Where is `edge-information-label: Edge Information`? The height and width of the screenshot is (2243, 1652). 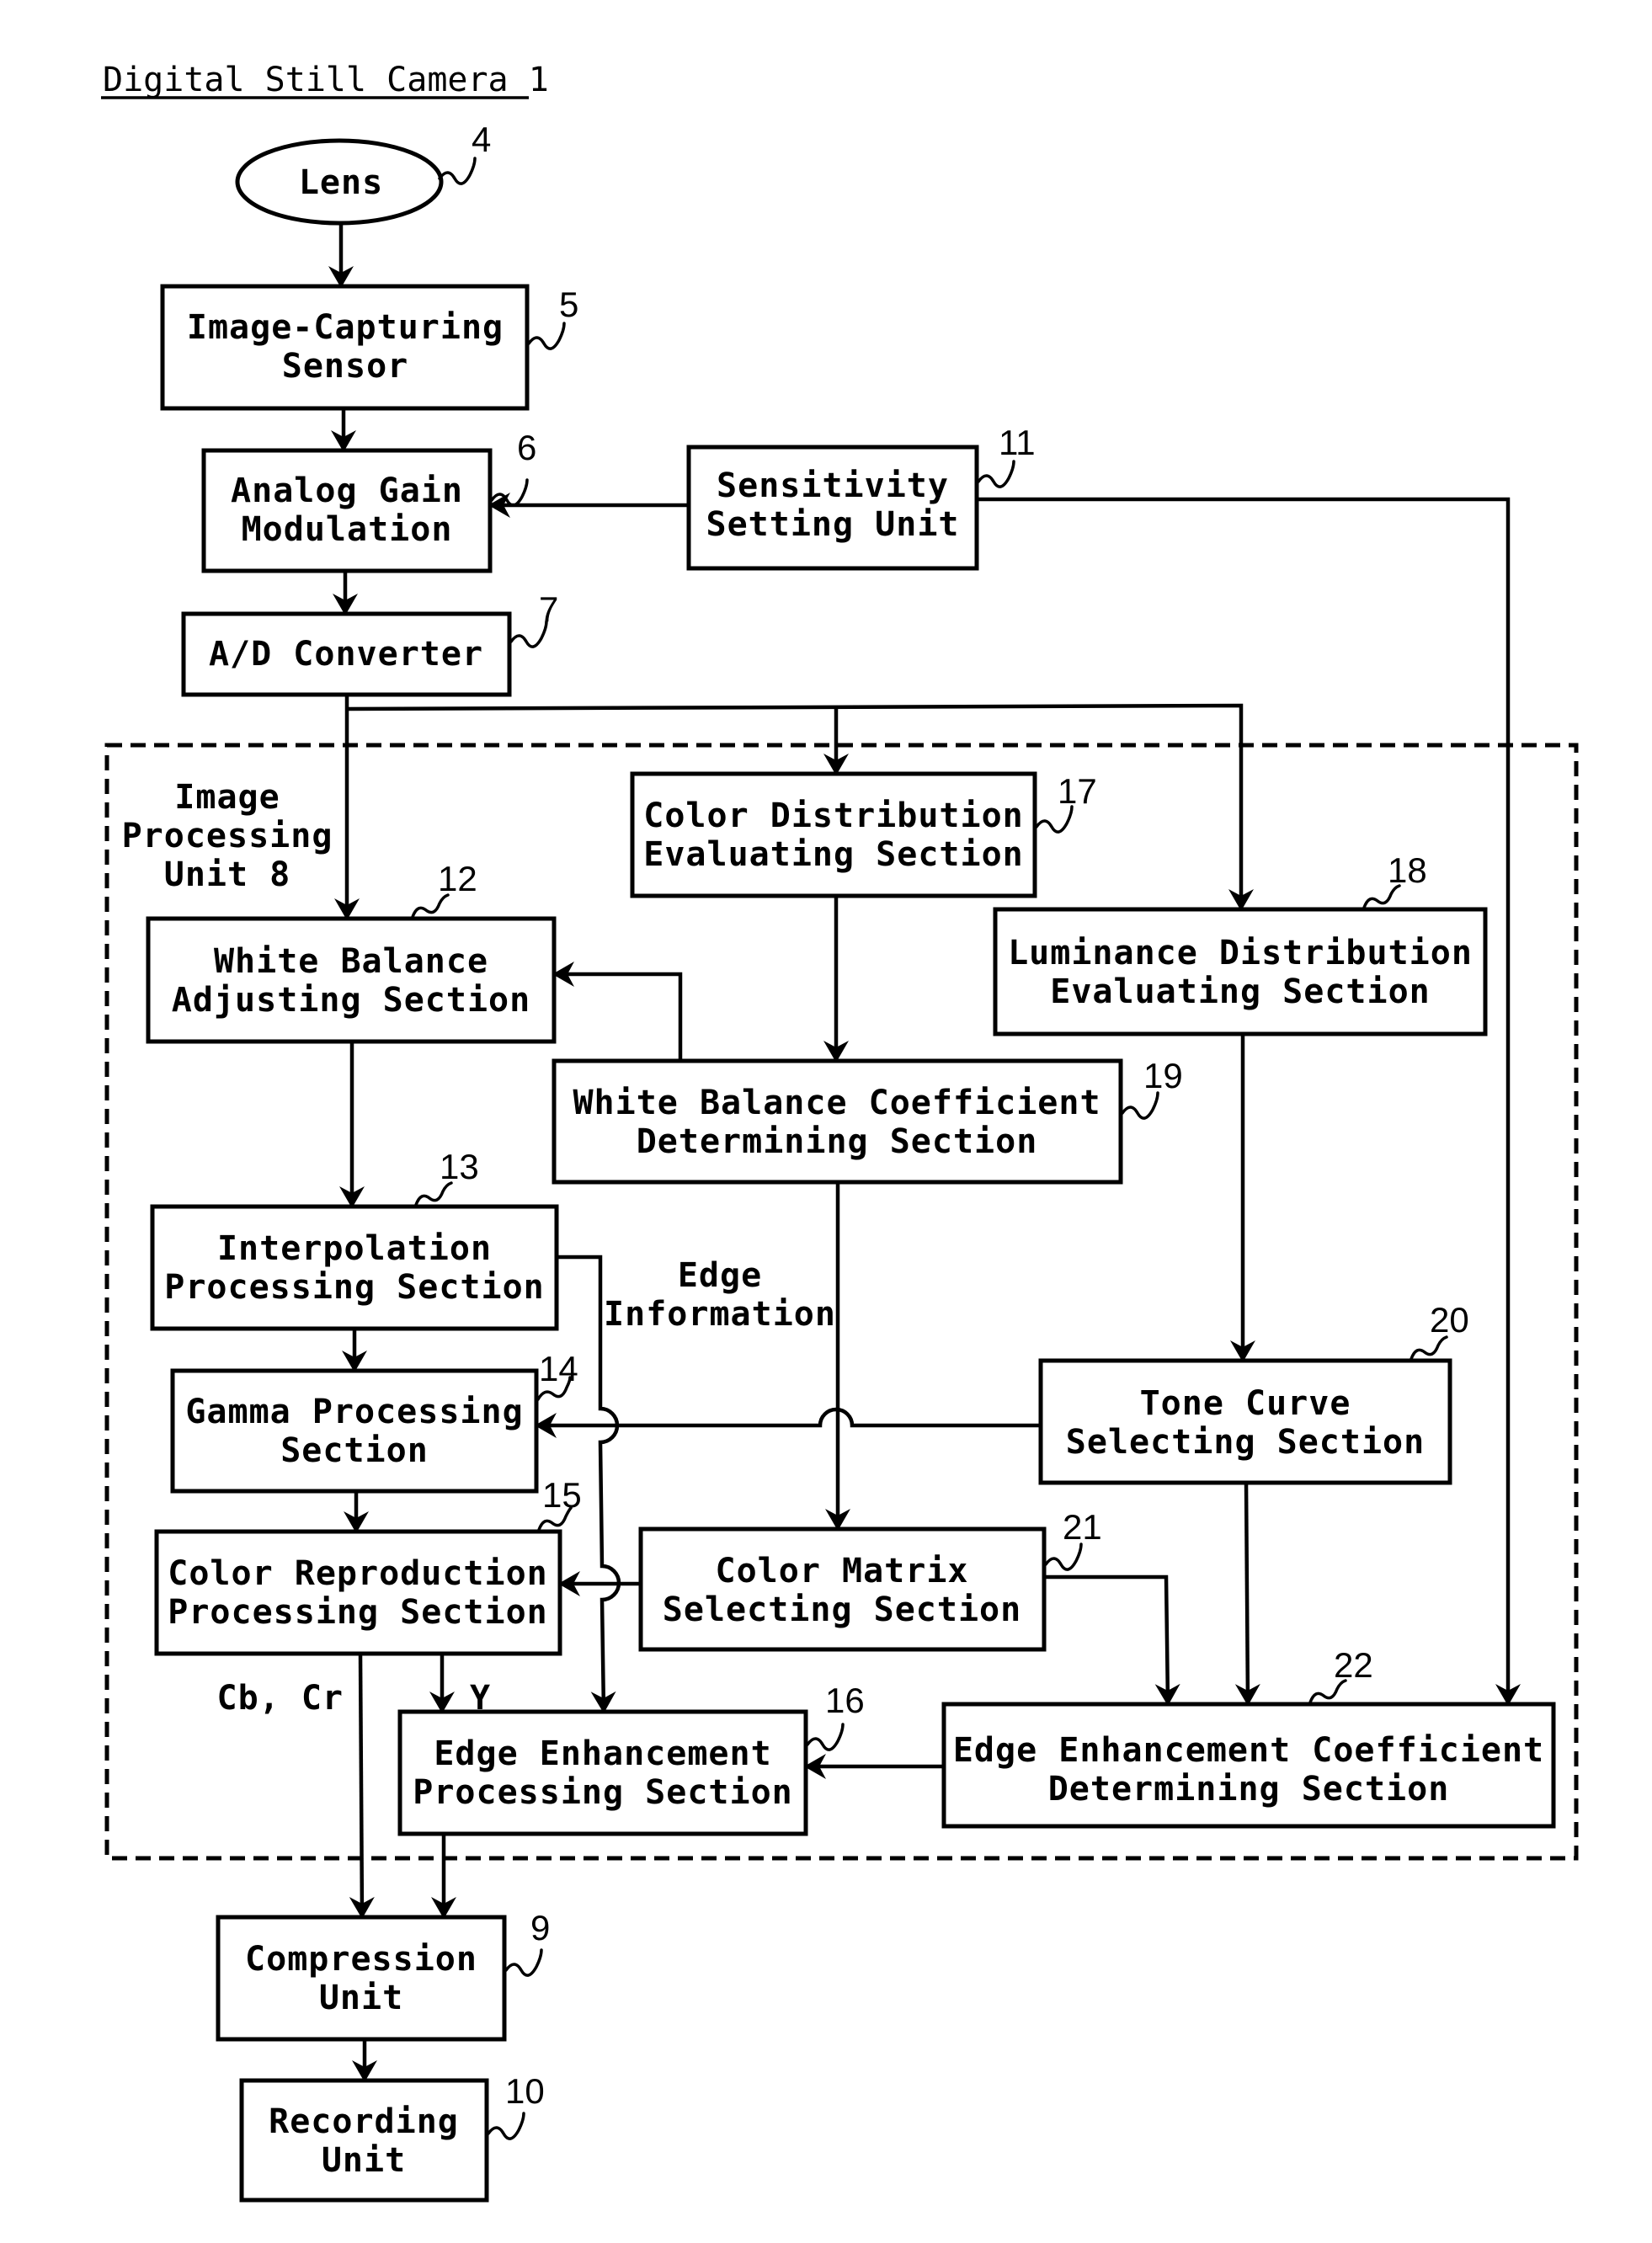
edge-information-label: Edge Information is located at coordinates (720, 1295).